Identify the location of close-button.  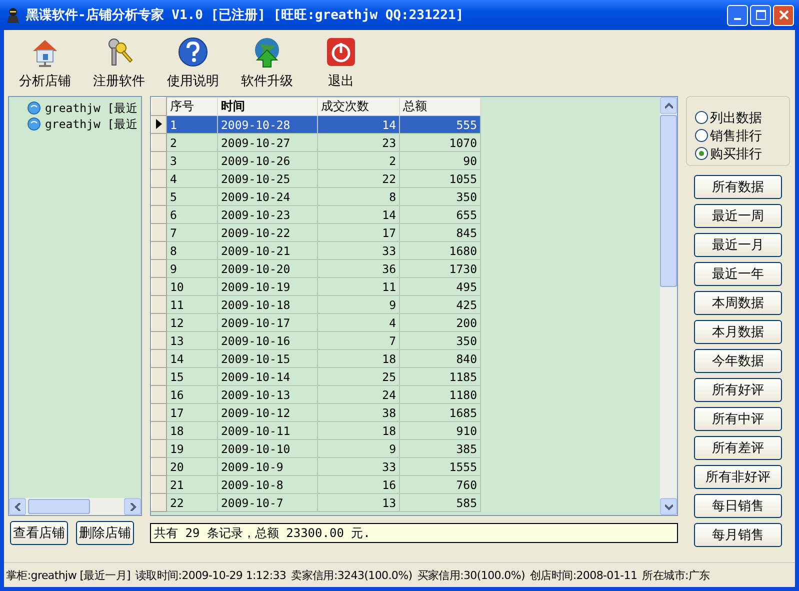
(783, 15).